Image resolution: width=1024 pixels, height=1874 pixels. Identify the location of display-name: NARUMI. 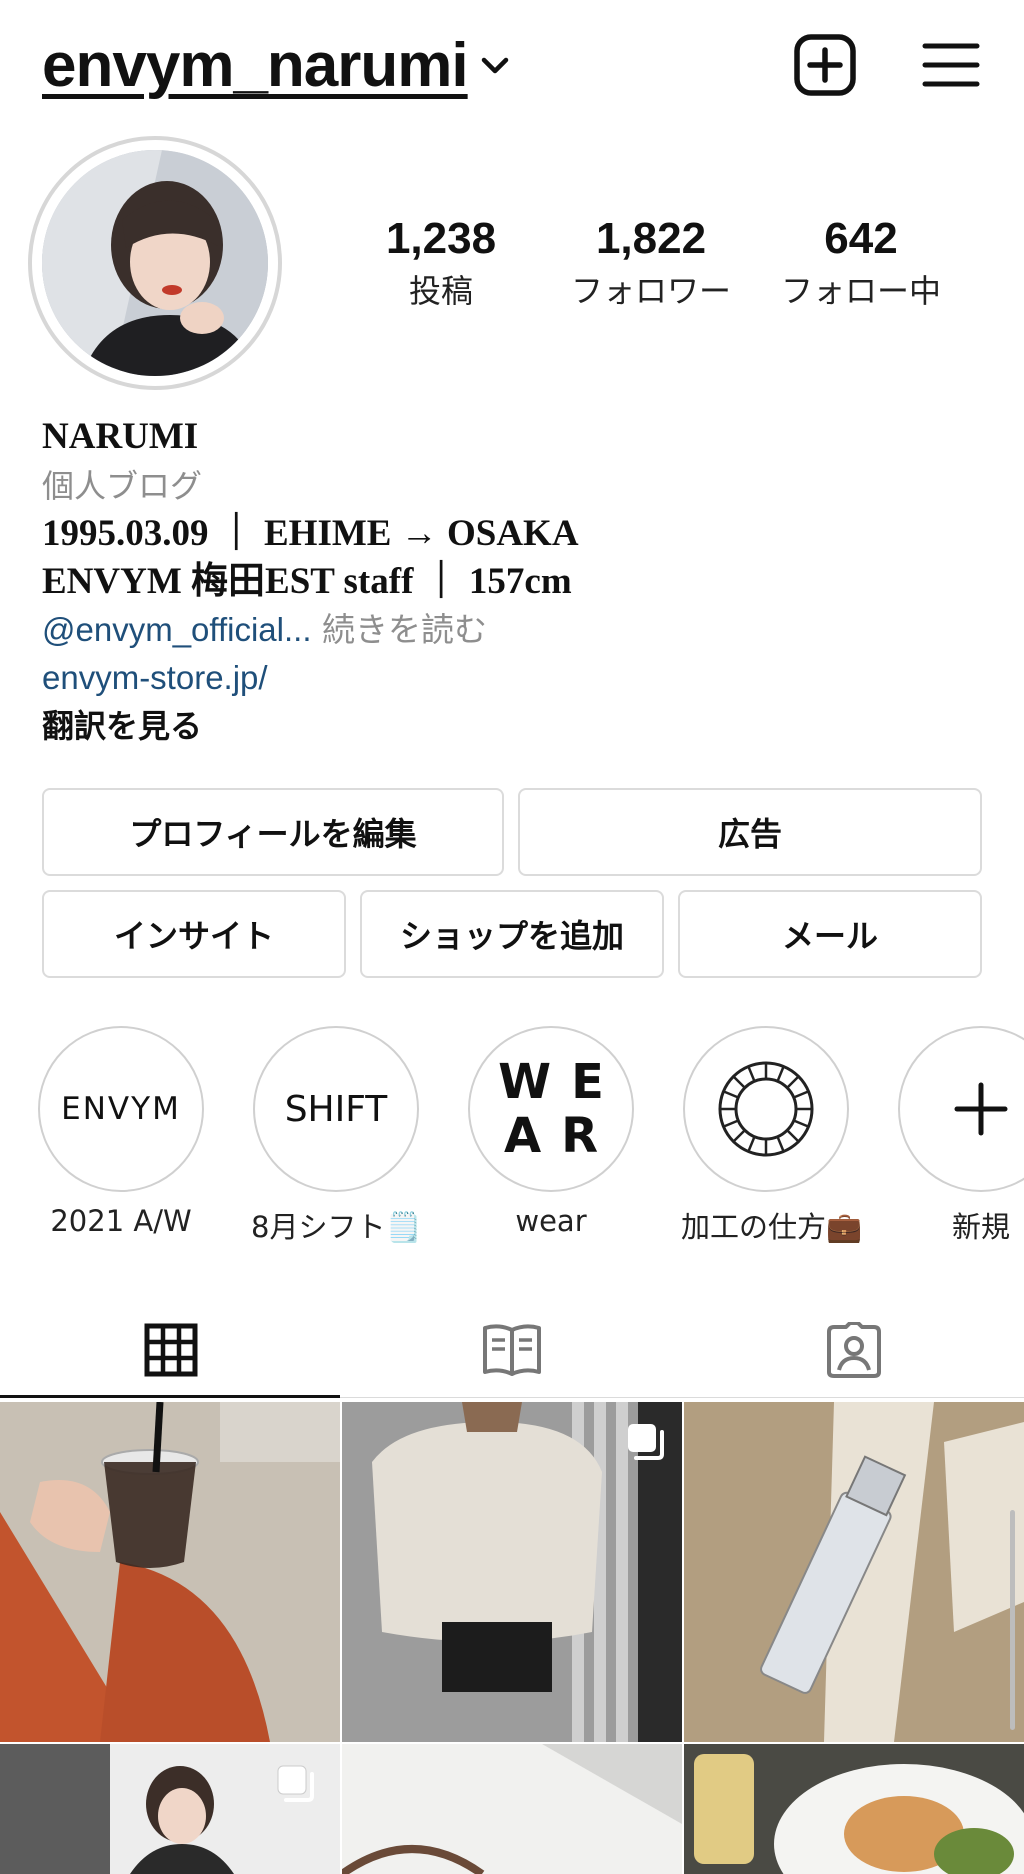
(120, 436).